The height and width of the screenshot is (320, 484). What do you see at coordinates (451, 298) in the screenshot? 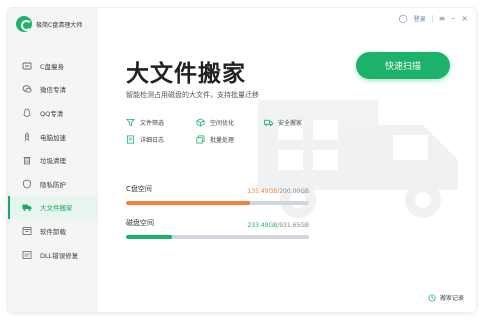
I see `record-label: 搬家记录` at bounding box center [451, 298].